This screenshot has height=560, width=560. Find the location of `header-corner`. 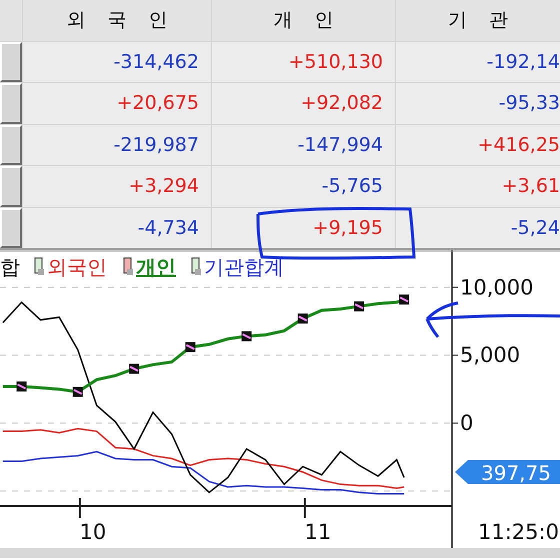

header-corner is located at coordinates (11, 20).